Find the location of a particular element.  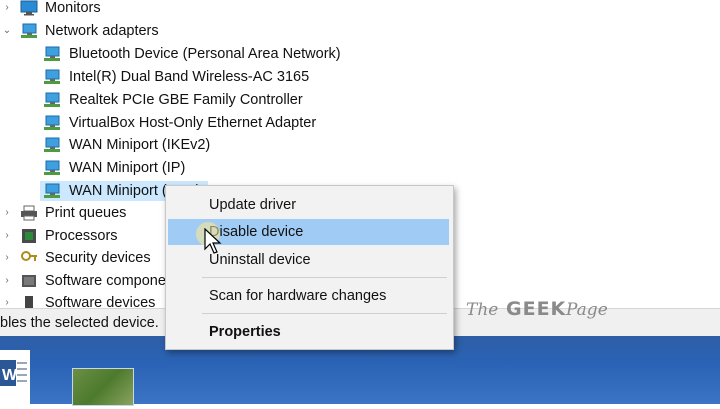

word-taskbar-icon: W is located at coordinates (15, 377).